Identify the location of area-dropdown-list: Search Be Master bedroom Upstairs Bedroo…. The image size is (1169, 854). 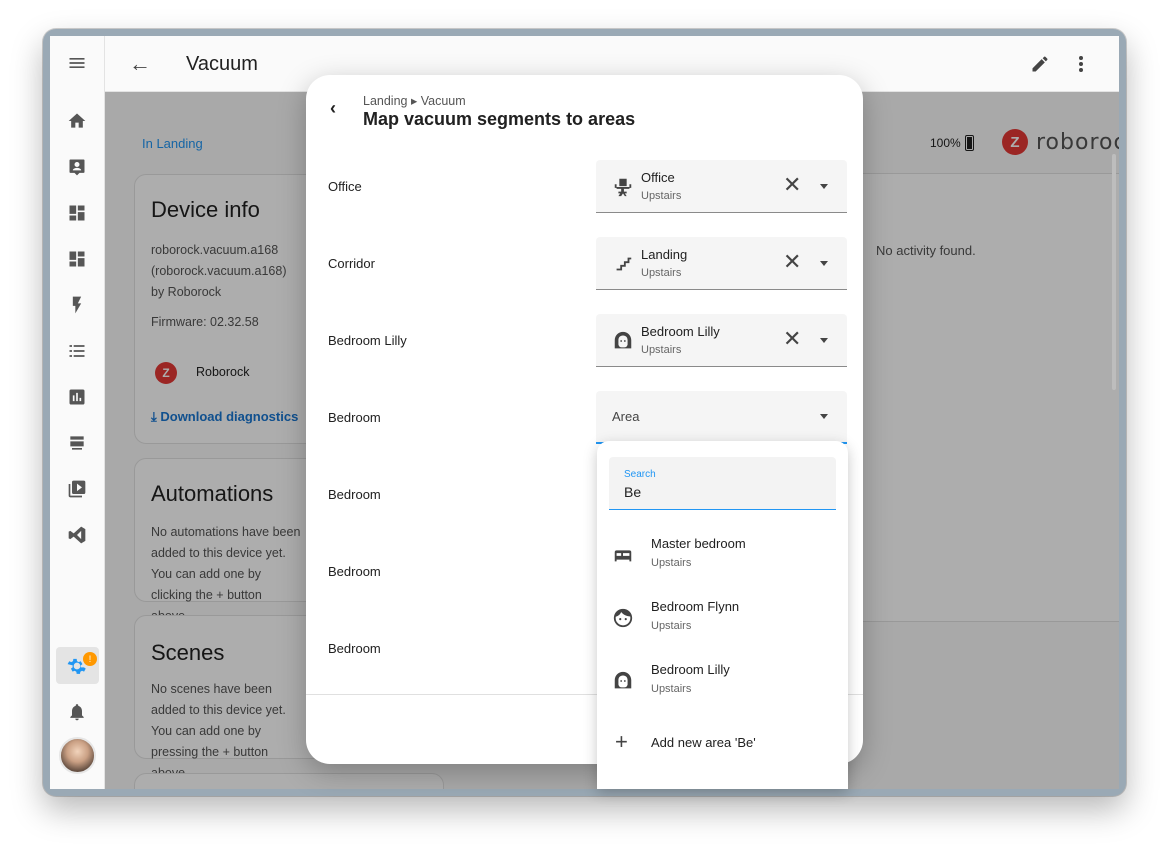
(722, 615).